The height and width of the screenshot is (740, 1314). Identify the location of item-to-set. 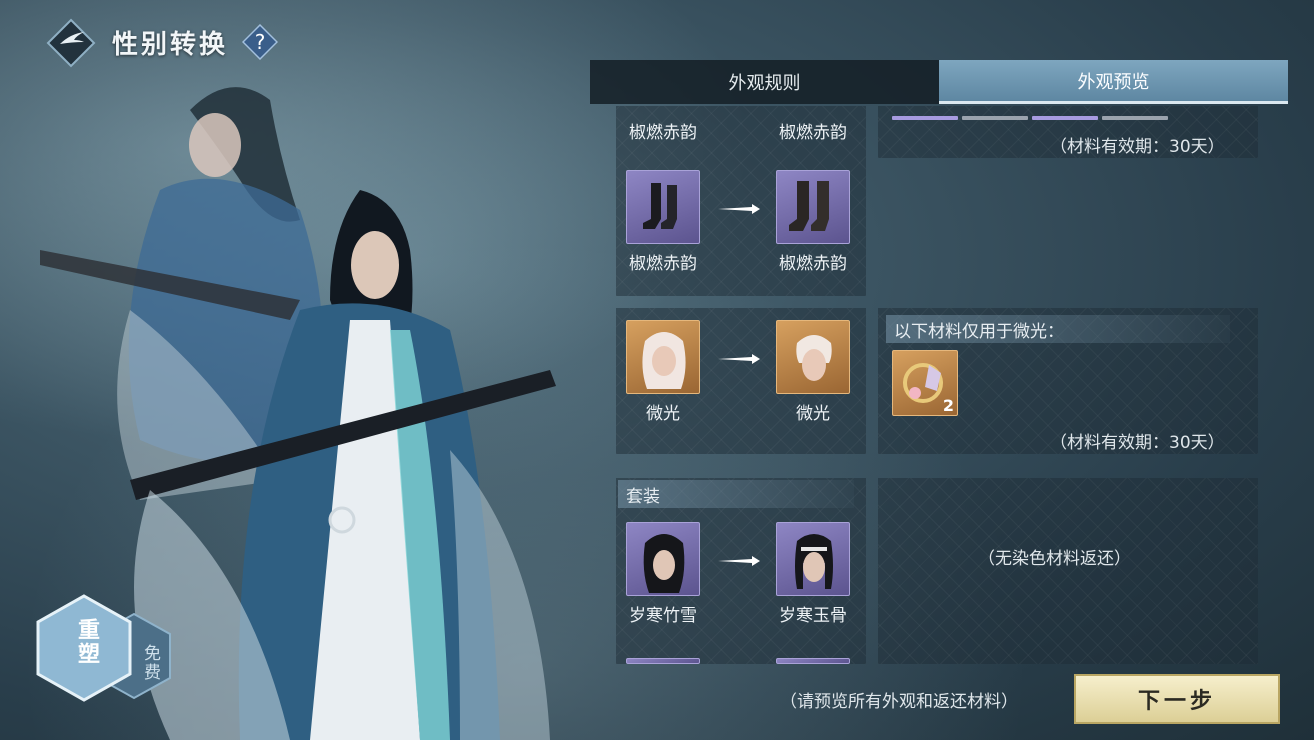
(813, 559).